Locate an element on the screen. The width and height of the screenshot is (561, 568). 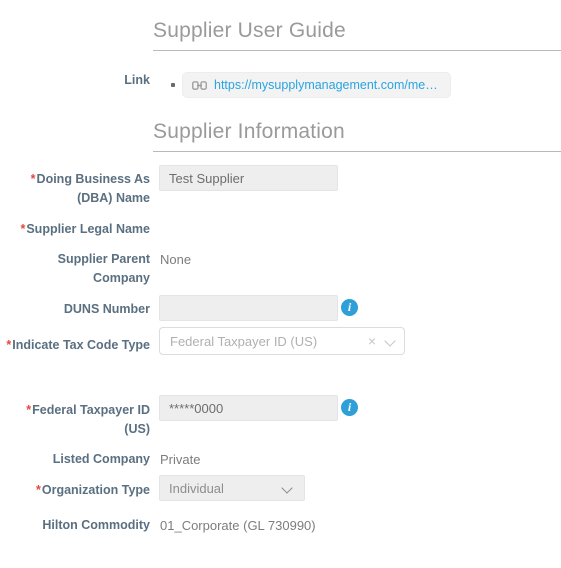
section-heading-supplier-information: Supplier Information is located at coordinates (249, 131).